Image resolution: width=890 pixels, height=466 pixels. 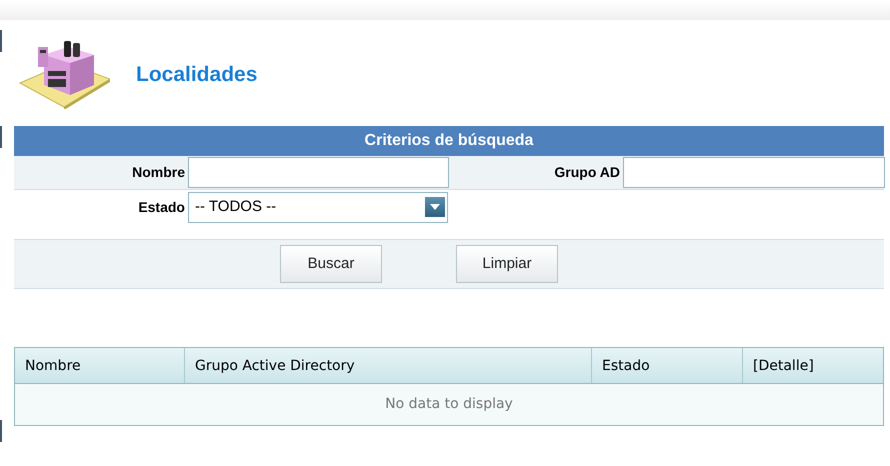 I want to click on column-header: Estado, so click(x=667, y=365).